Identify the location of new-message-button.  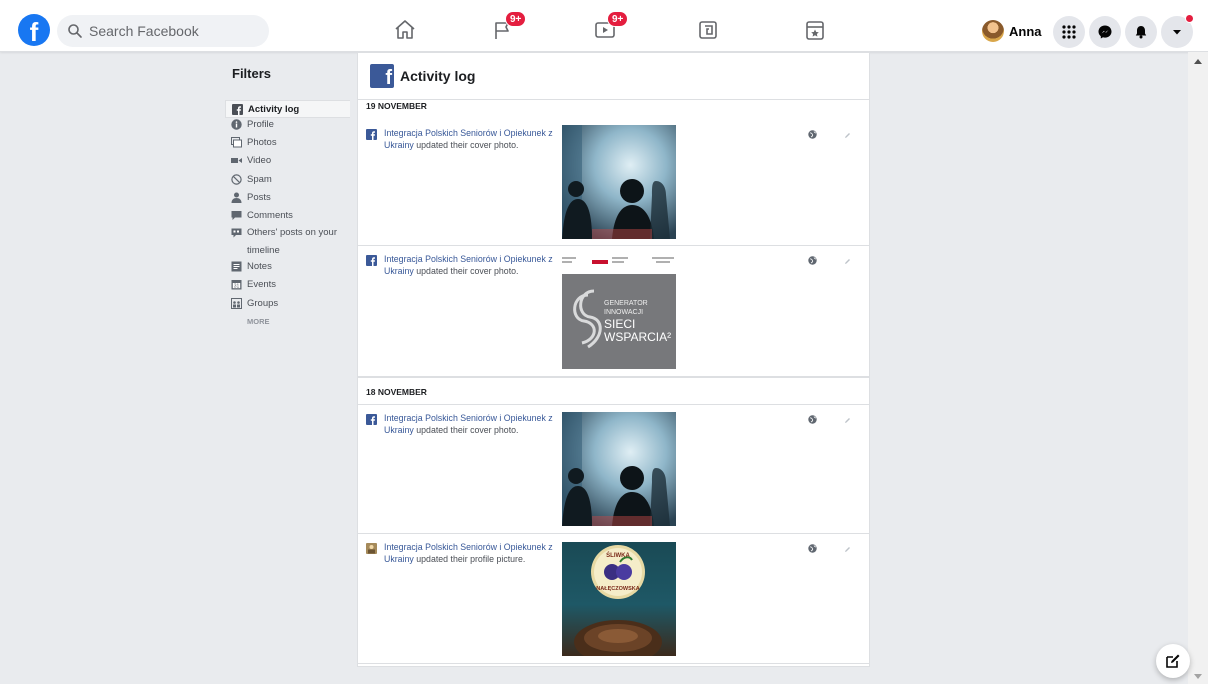
(1173, 661).